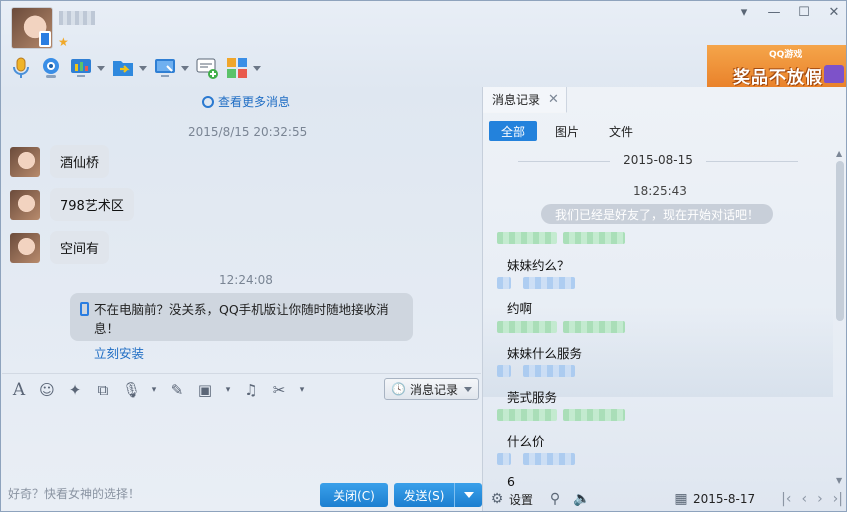 The width and height of the screenshot is (847, 512). What do you see at coordinates (840, 241) in the screenshot?
I see `scroll-thumb` at bounding box center [840, 241].